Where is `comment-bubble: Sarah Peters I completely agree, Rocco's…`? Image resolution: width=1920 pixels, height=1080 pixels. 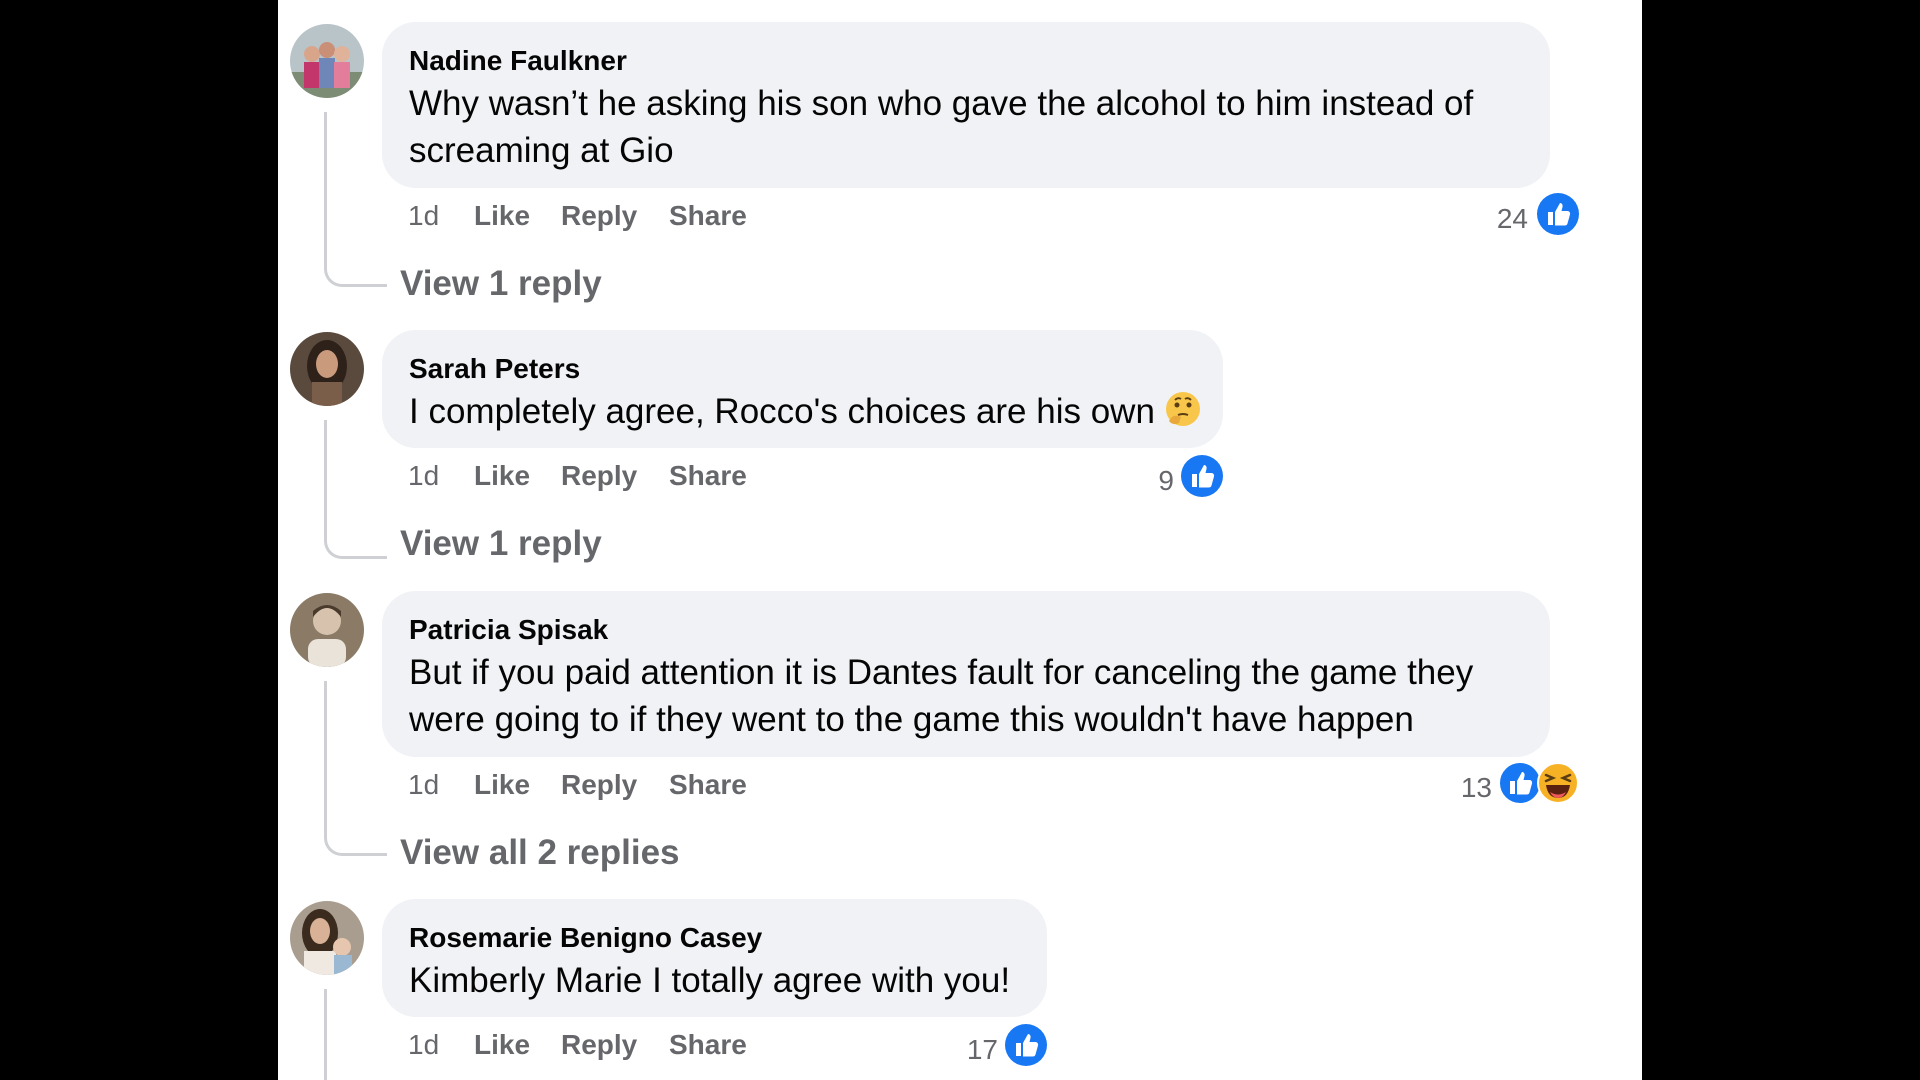
comment-bubble: Sarah Peters I completely agree, Rocco's… is located at coordinates (802, 389).